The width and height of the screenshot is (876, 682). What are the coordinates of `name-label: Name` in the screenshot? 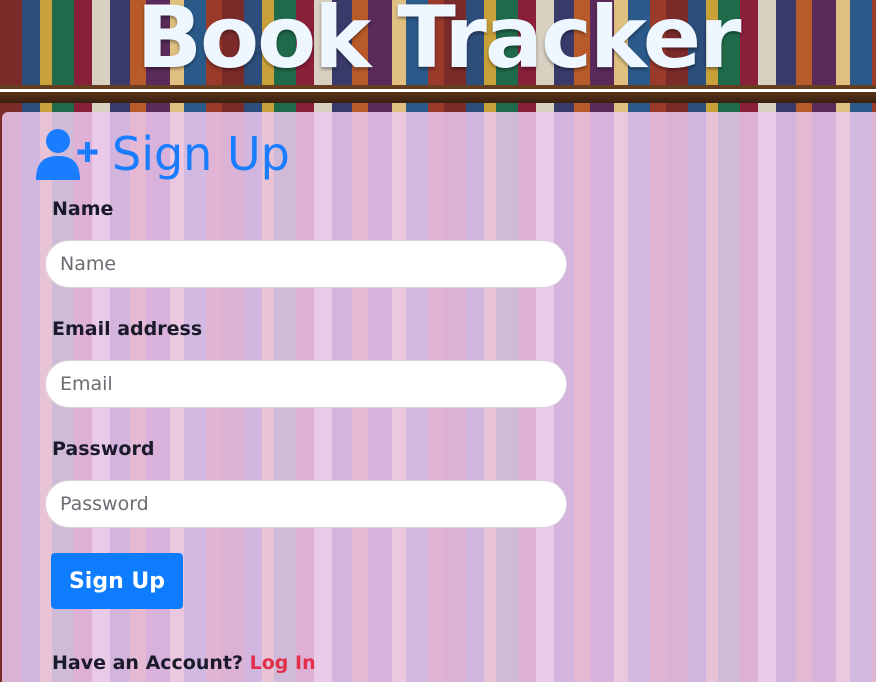 It's located at (83, 209).